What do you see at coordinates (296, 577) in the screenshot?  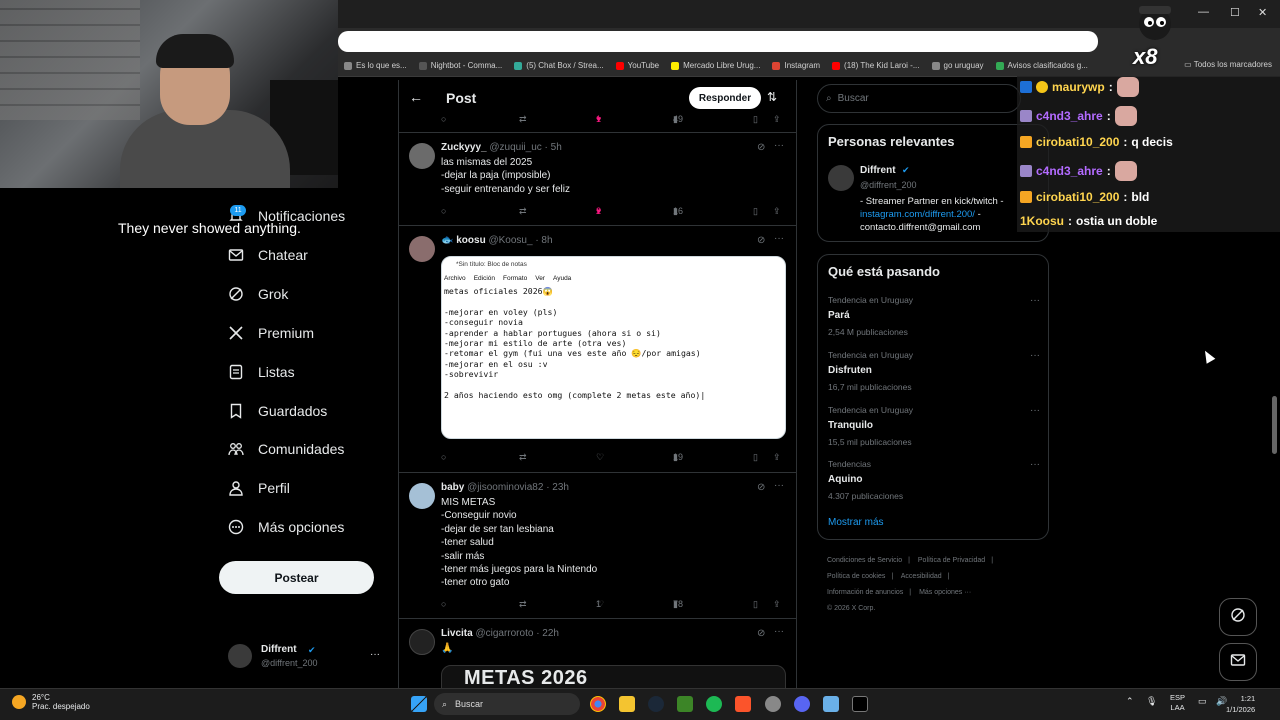 I see `post-button: Postear` at bounding box center [296, 577].